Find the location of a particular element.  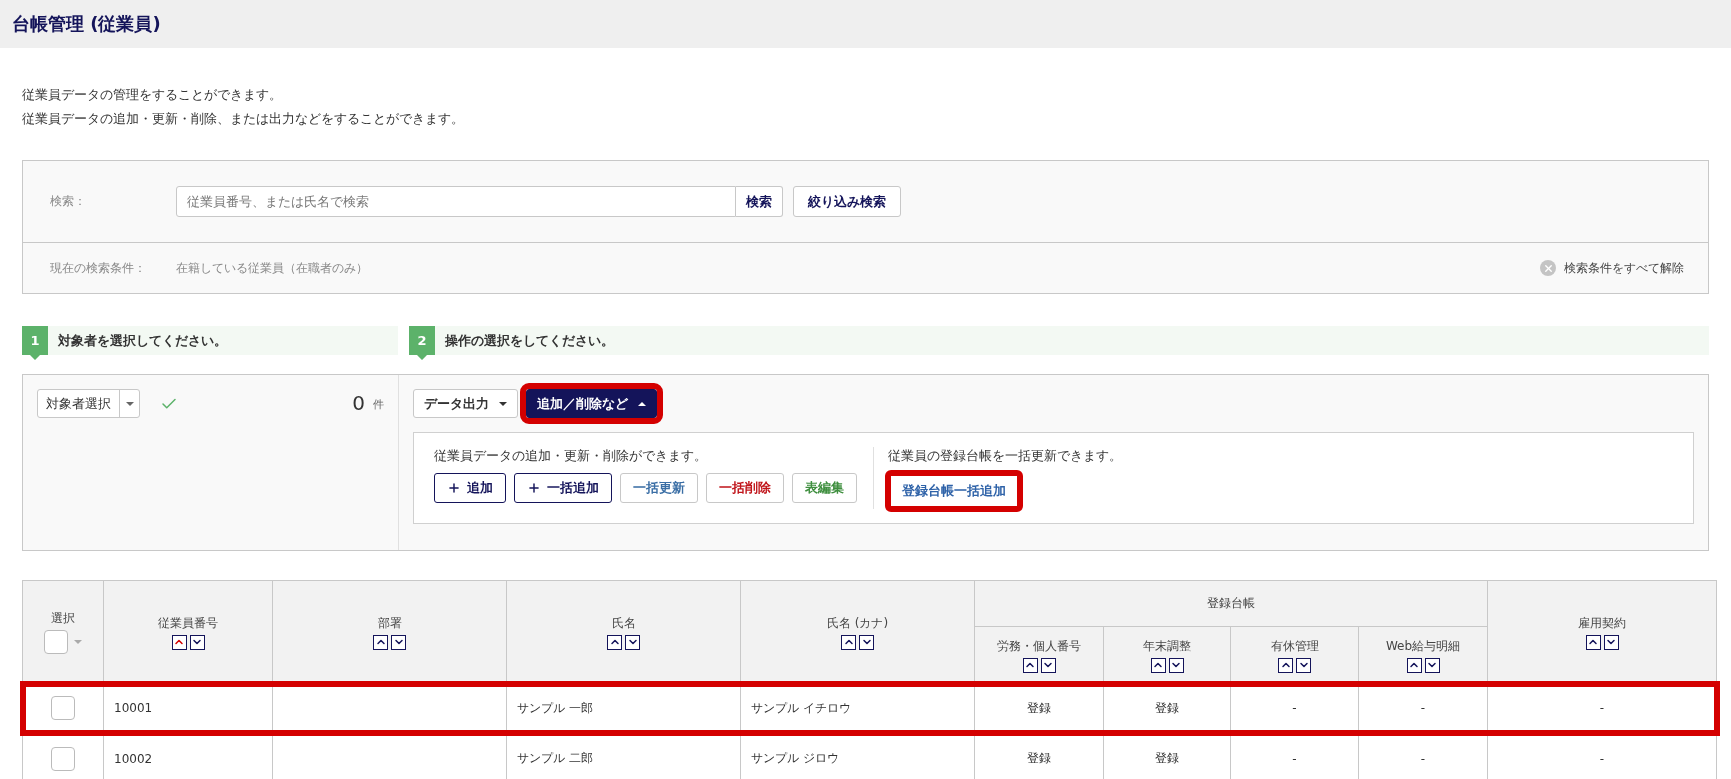

search-label: 検索： is located at coordinates (68, 201).